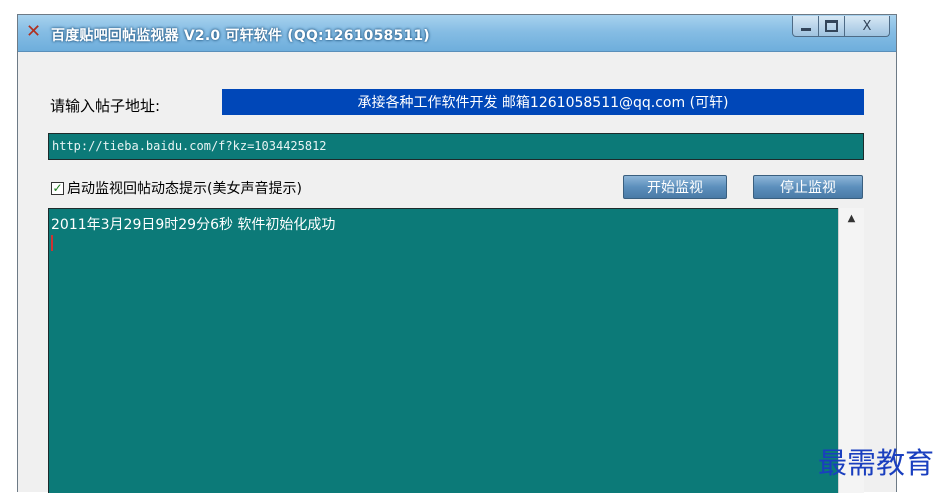  Describe the element at coordinates (184, 189) in the screenshot. I see `voice-alert-label: 启动监视回帖动态提示(美女声音提示)` at that location.